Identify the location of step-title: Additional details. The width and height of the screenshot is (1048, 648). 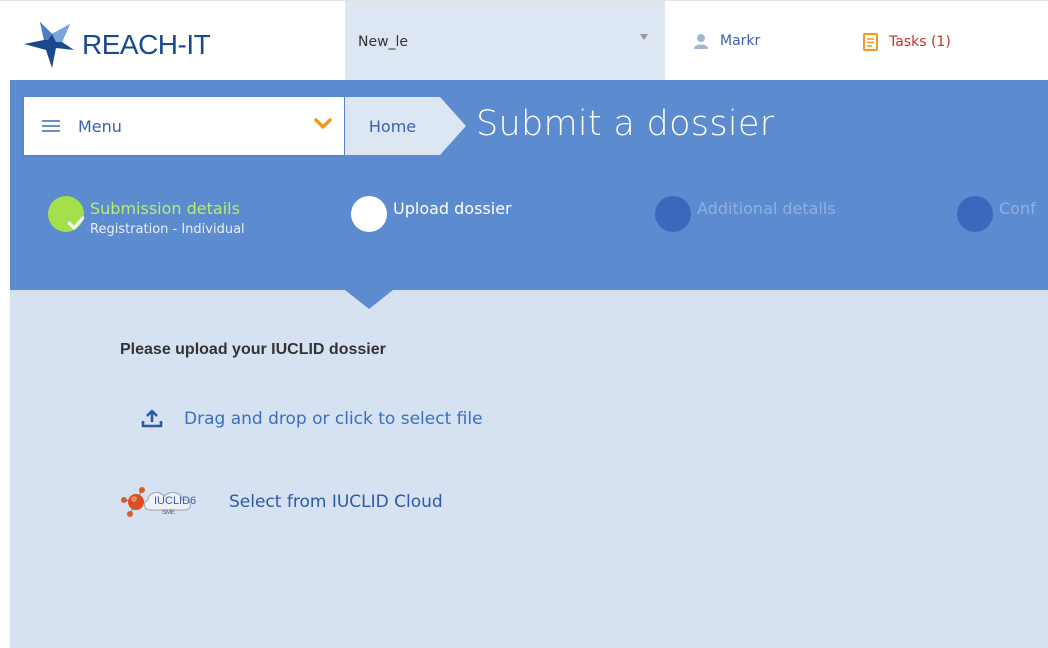
(766, 208).